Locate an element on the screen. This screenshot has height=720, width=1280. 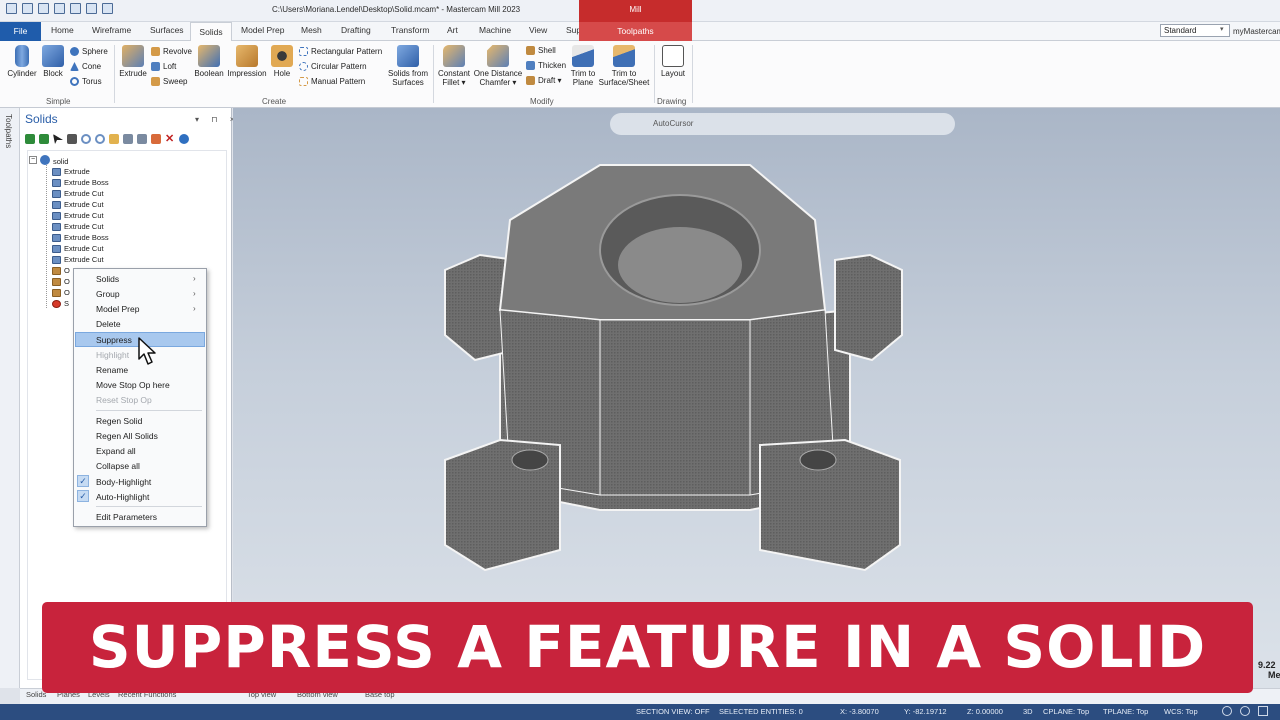
menu-item-edit-parameters: Edit Parameters is located at coordinates (126, 517).